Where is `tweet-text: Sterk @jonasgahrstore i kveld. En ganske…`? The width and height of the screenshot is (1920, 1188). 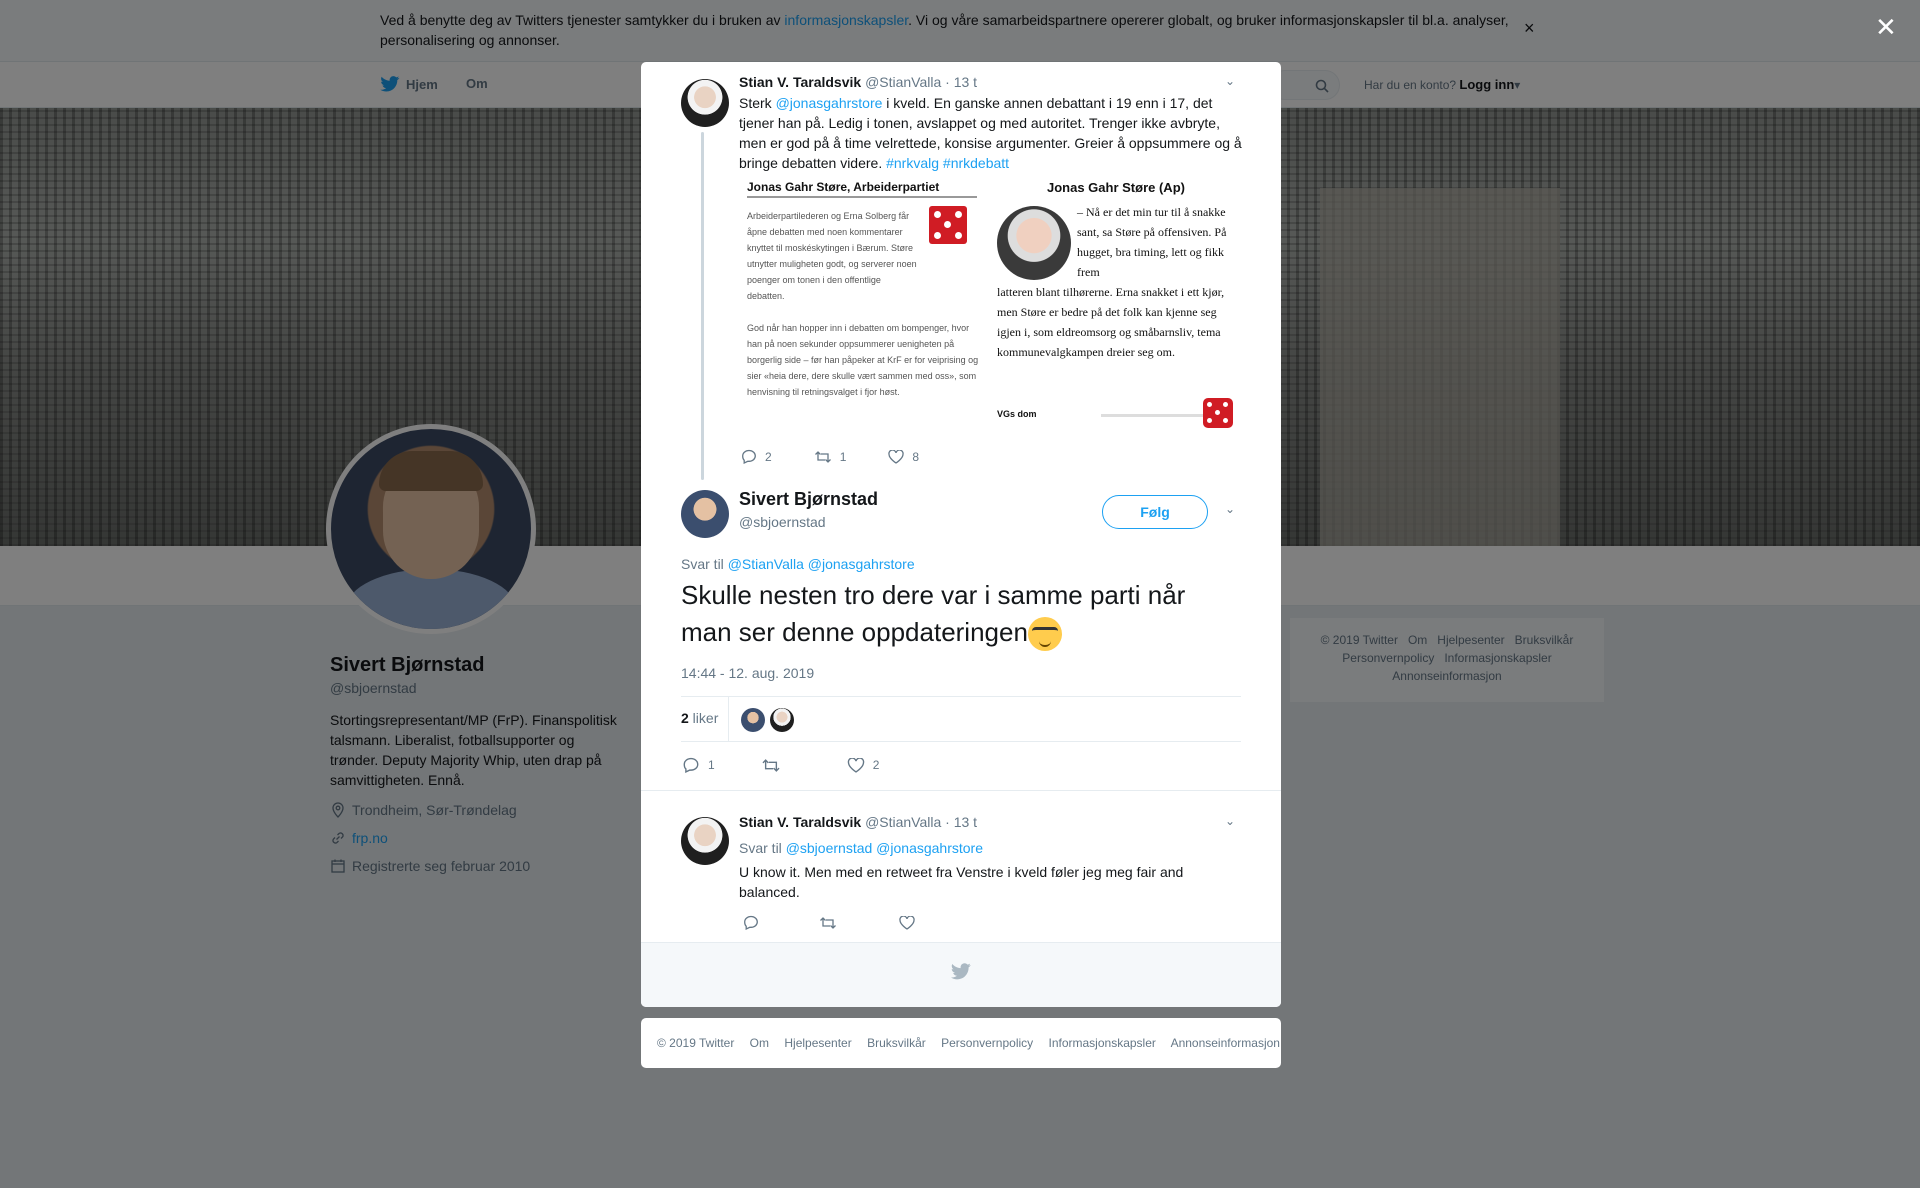
tweet-text: Sterk @jonasgahrstore i kveld. En ganske… is located at coordinates (991, 133).